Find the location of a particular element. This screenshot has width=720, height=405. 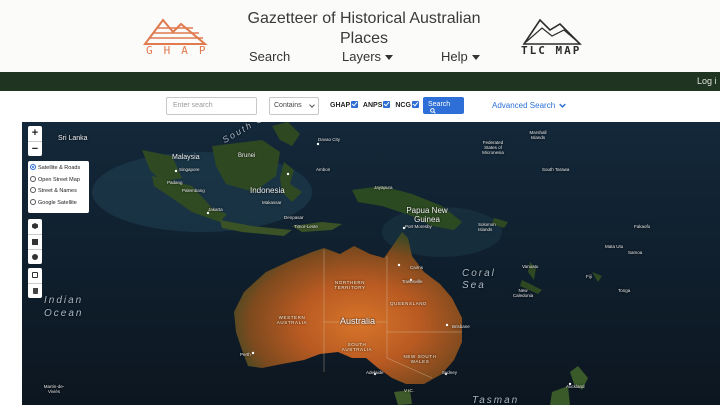

label-padang: Padang is located at coordinates (175, 182).